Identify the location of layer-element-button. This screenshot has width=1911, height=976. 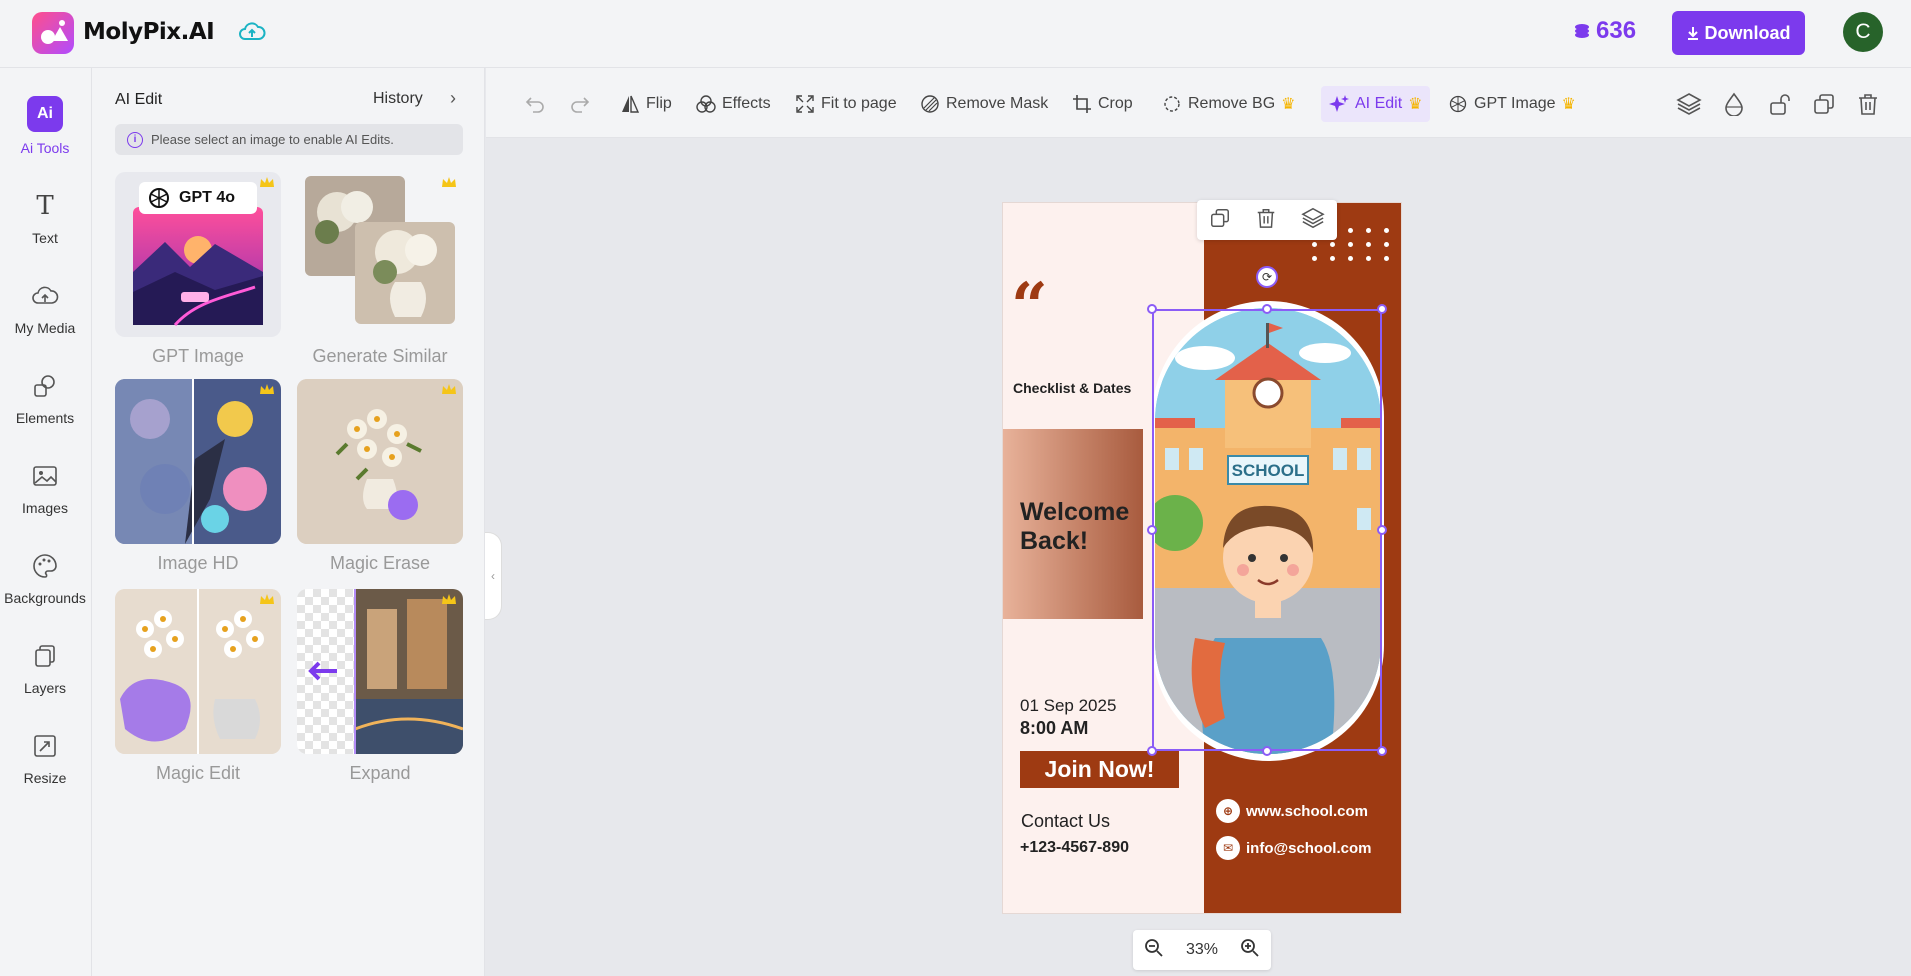
(1313, 220).